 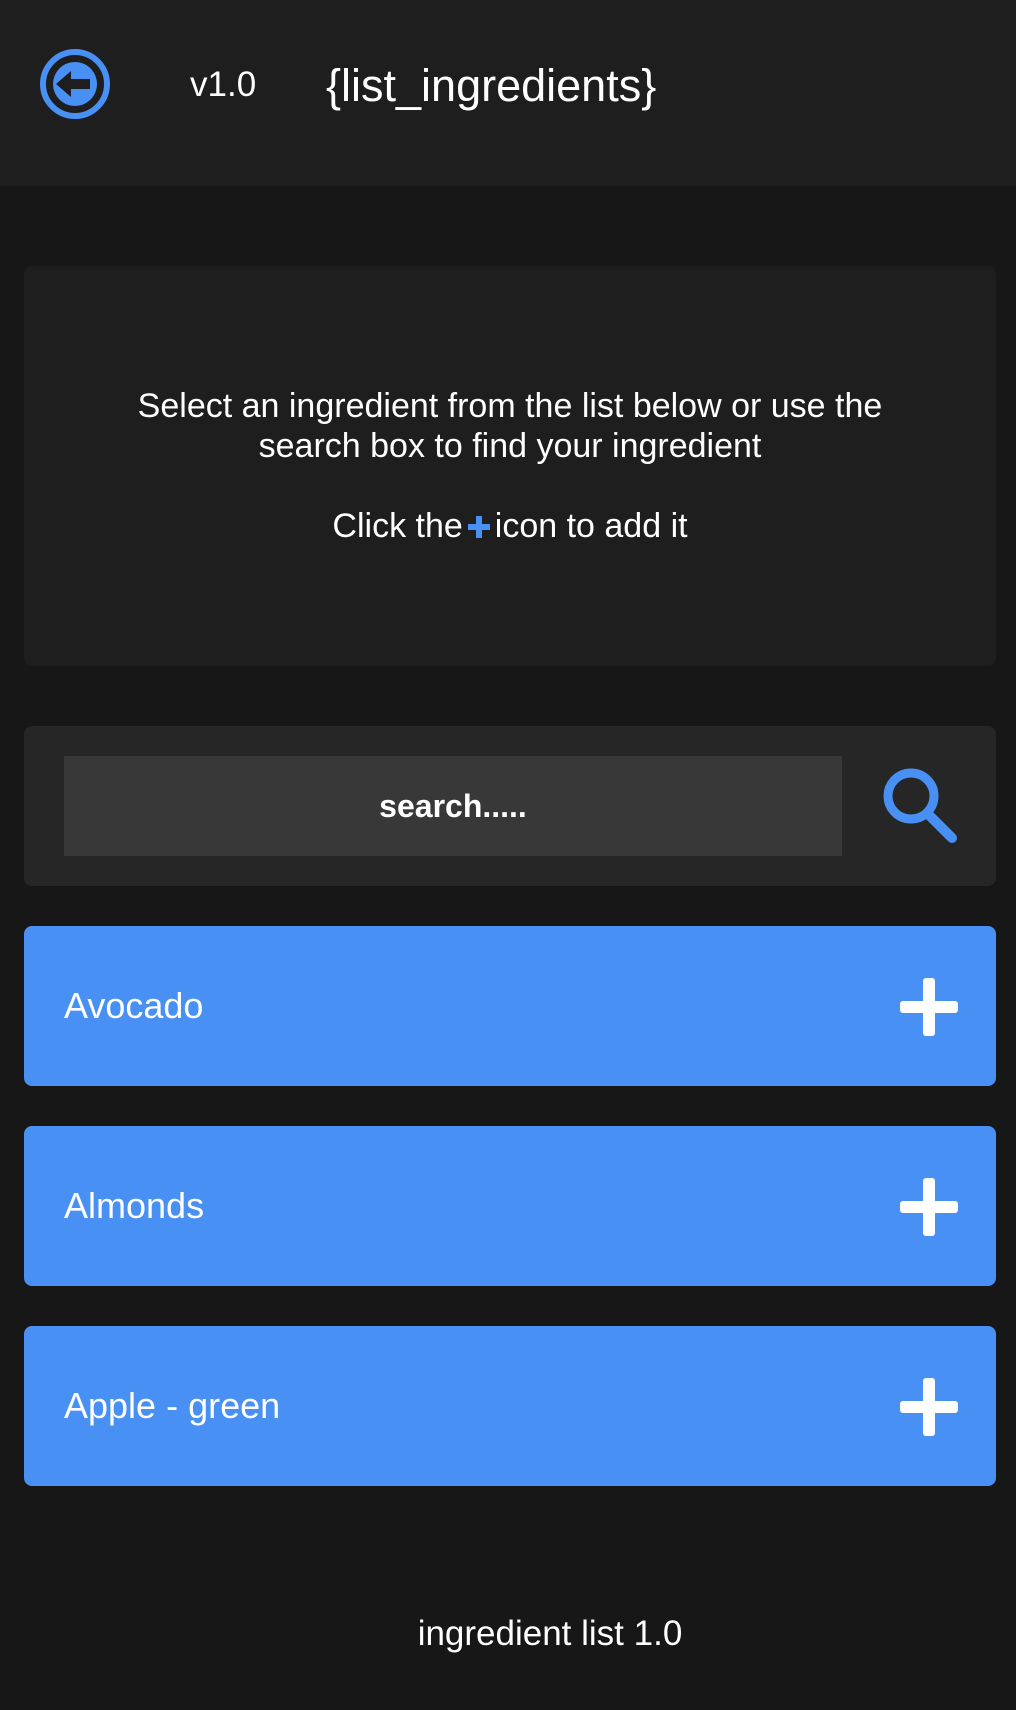 I want to click on instructions-line-3-end: icon to add it, so click(x=591, y=526).